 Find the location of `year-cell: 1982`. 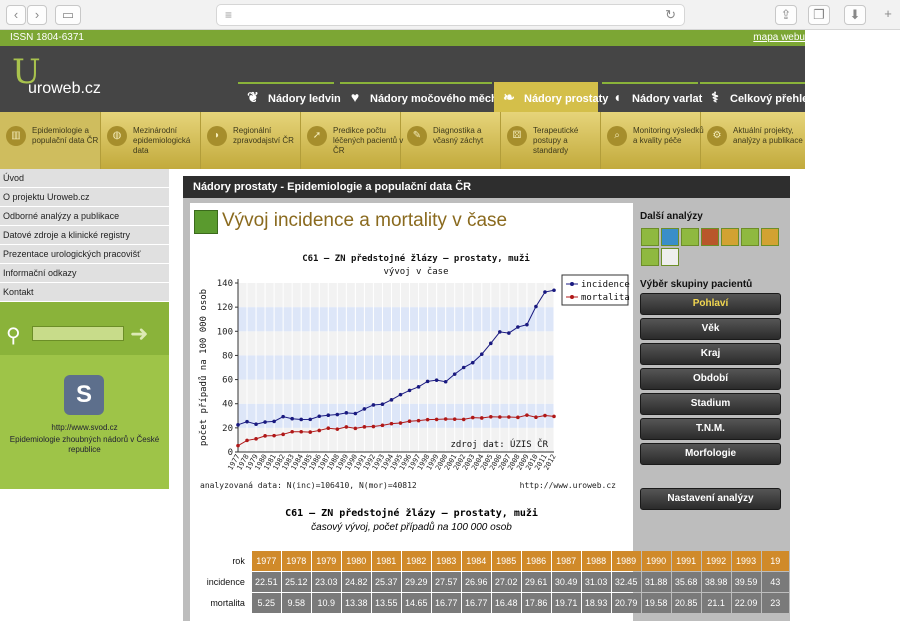

year-cell: 1982 is located at coordinates (416, 561).